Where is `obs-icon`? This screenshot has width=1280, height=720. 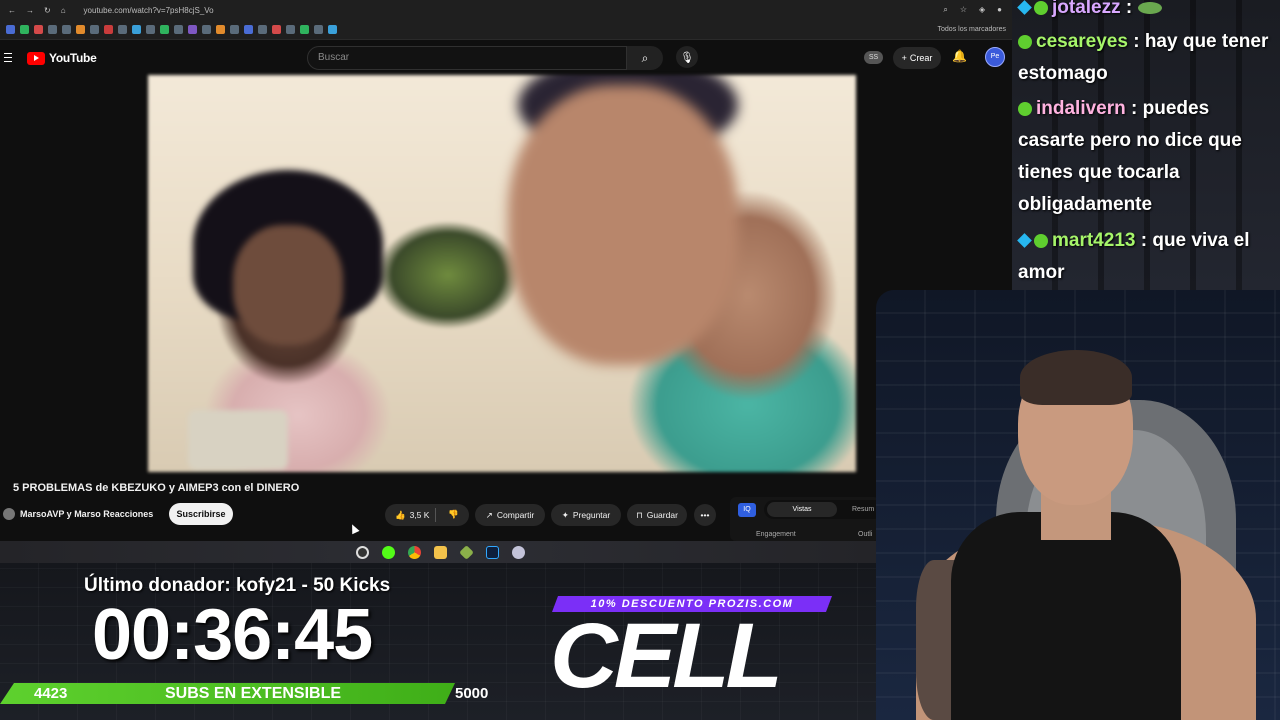
obs-icon is located at coordinates (362, 552).